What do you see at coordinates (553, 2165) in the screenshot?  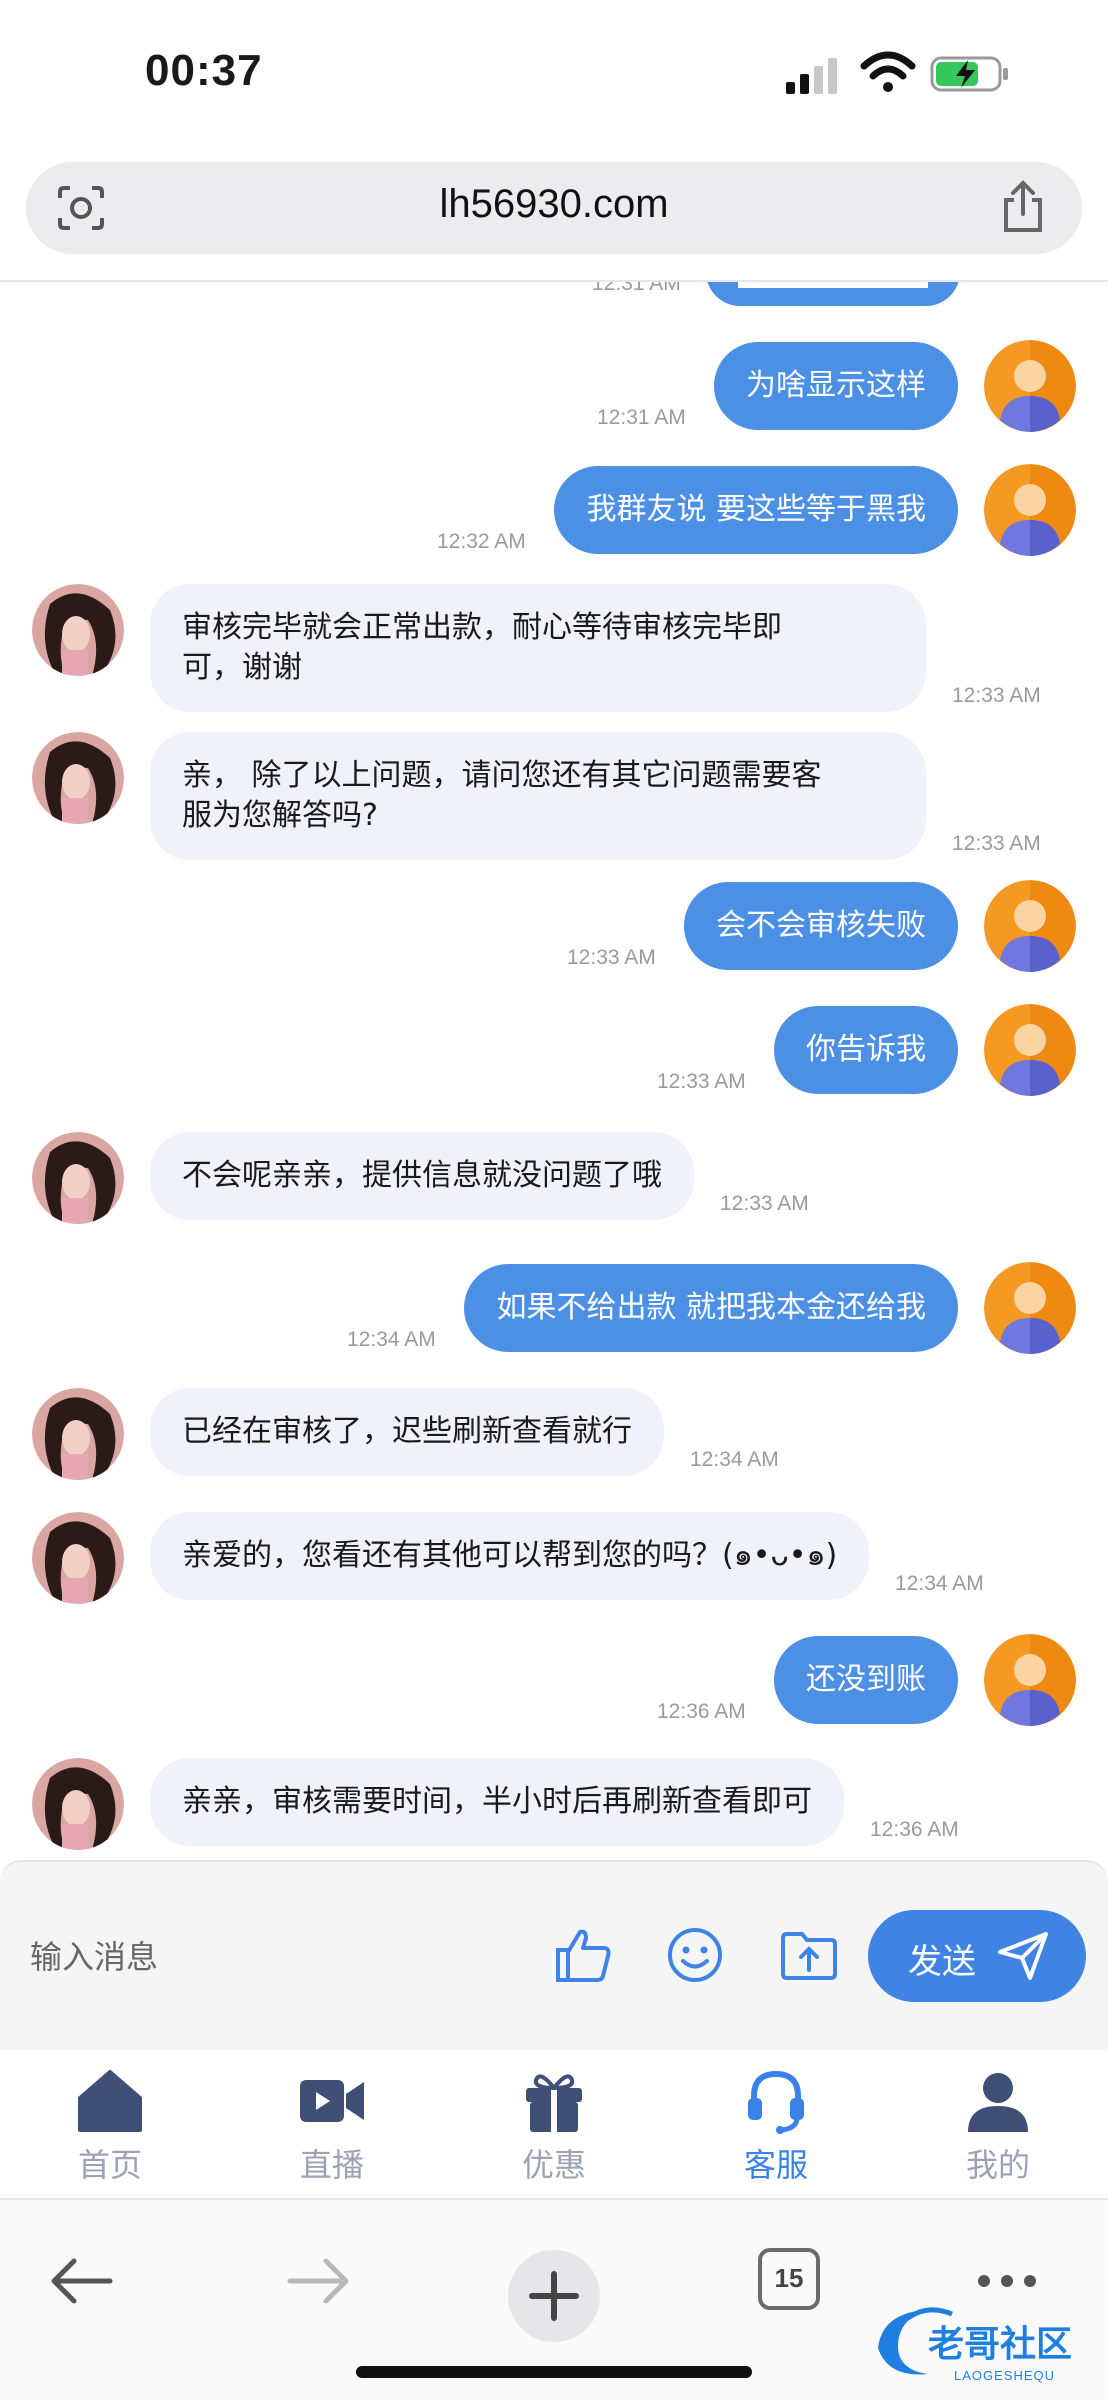 I see `nav-label: 优惠` at bounding box center [553, 2165].